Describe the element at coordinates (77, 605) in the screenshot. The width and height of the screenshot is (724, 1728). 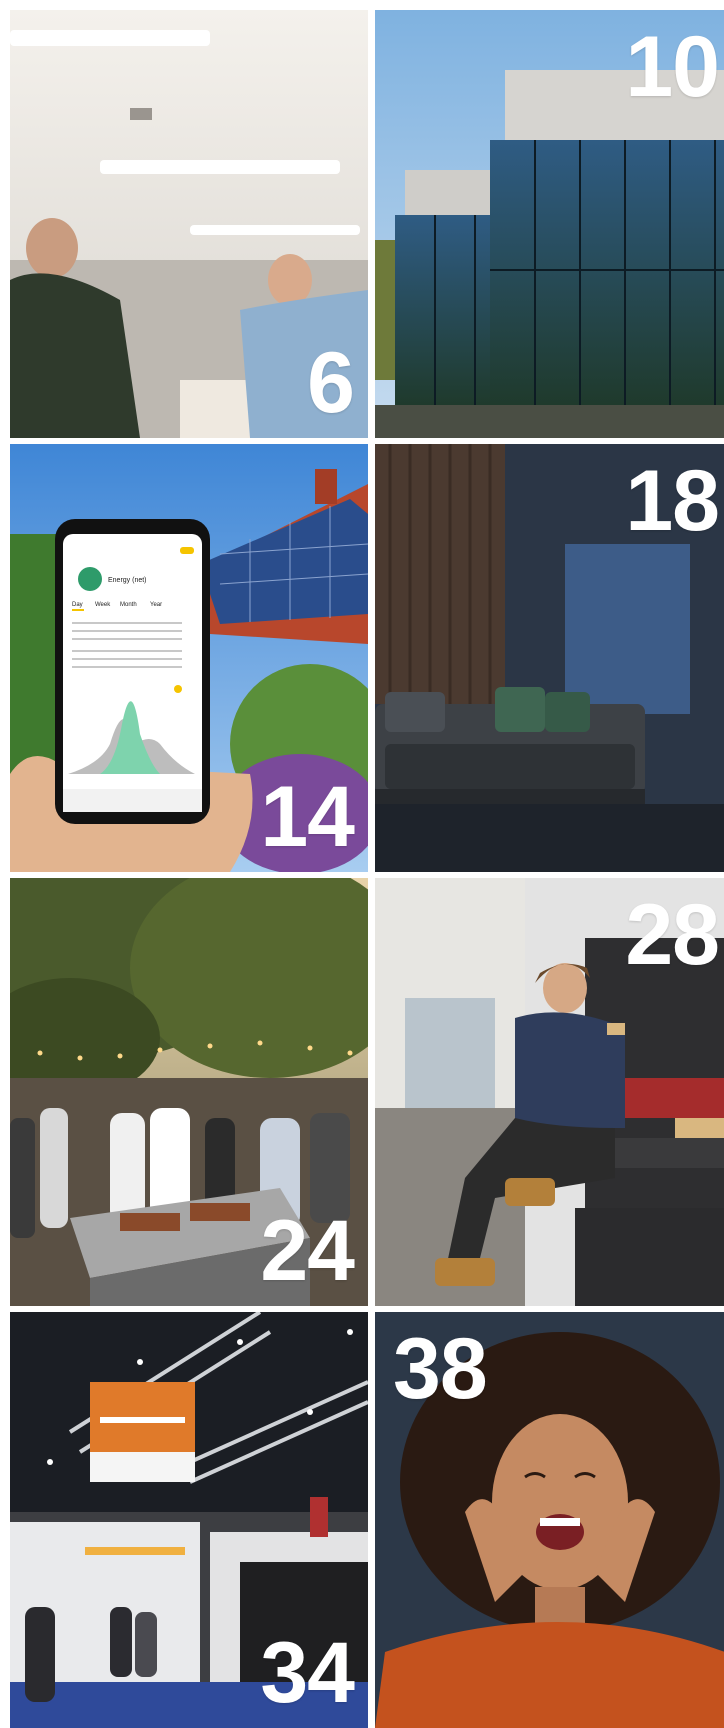
I see `tab-day: Day` at that location.